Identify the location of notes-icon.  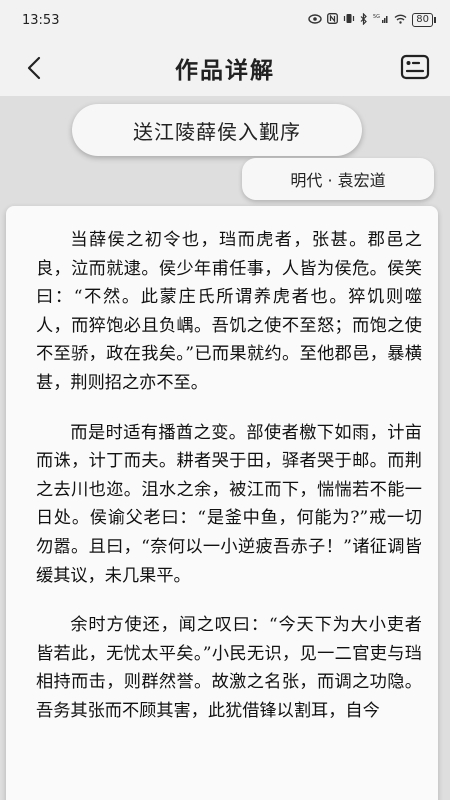
(415, 67).